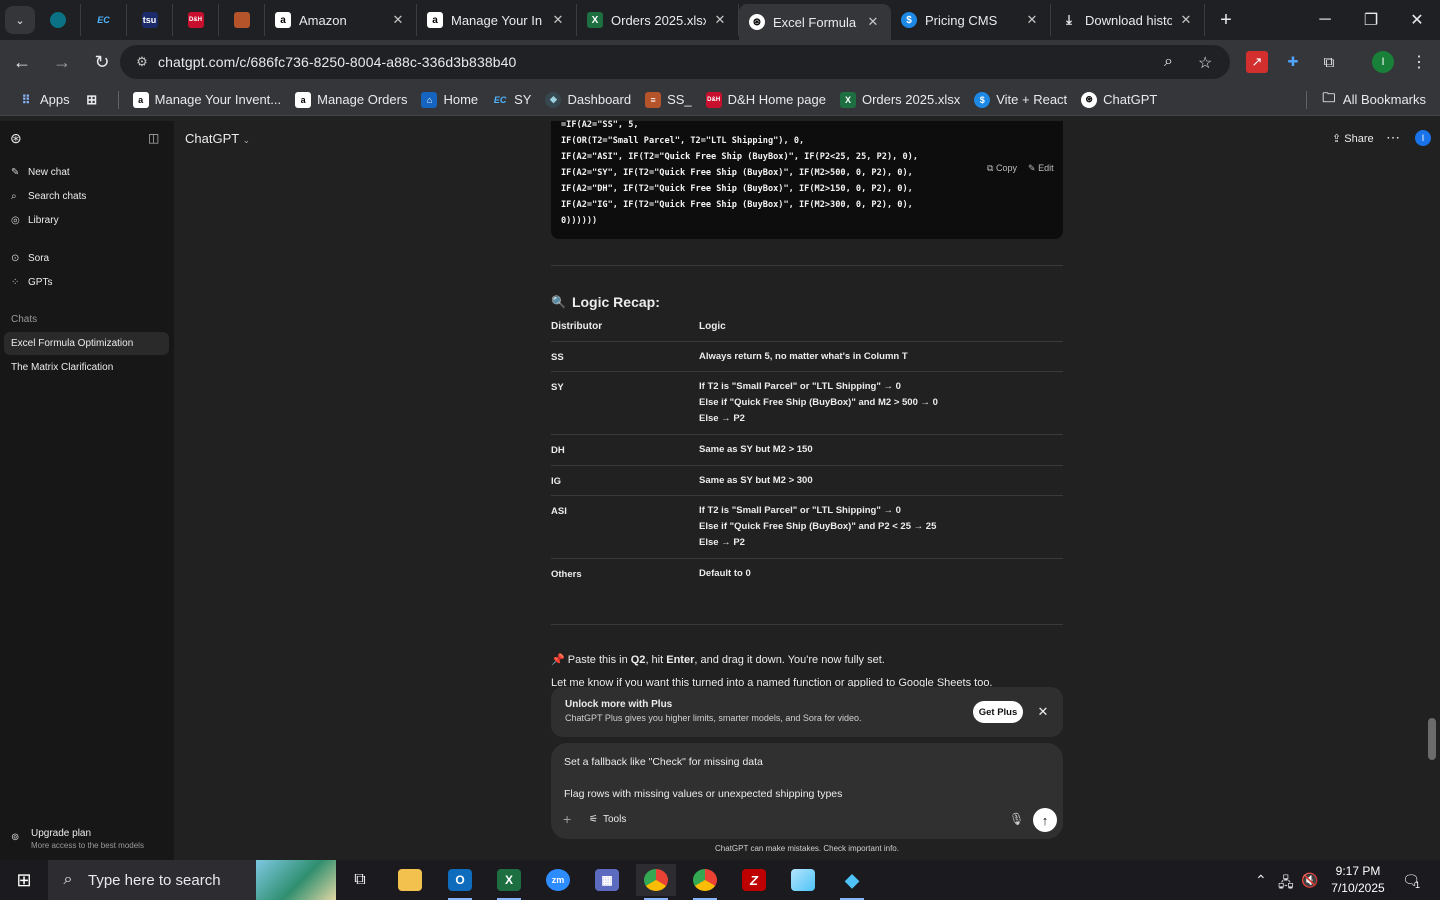 The image size is (1440, 900). Describe the element at coordinates (48, 196) in the screenshot. I see `search-chats-button: ⌕ Search chats` at that location.